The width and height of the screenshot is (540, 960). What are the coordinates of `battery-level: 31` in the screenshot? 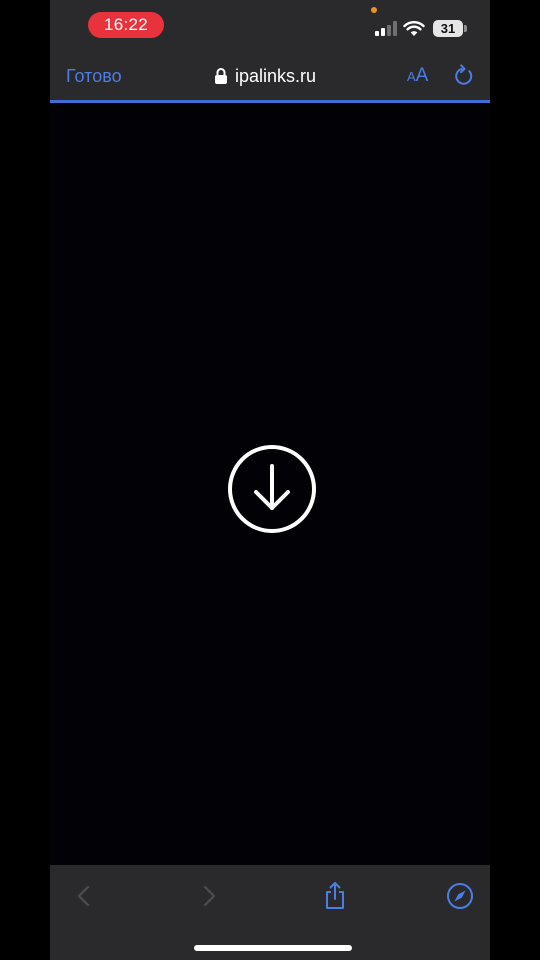 It's located at (448, 28).